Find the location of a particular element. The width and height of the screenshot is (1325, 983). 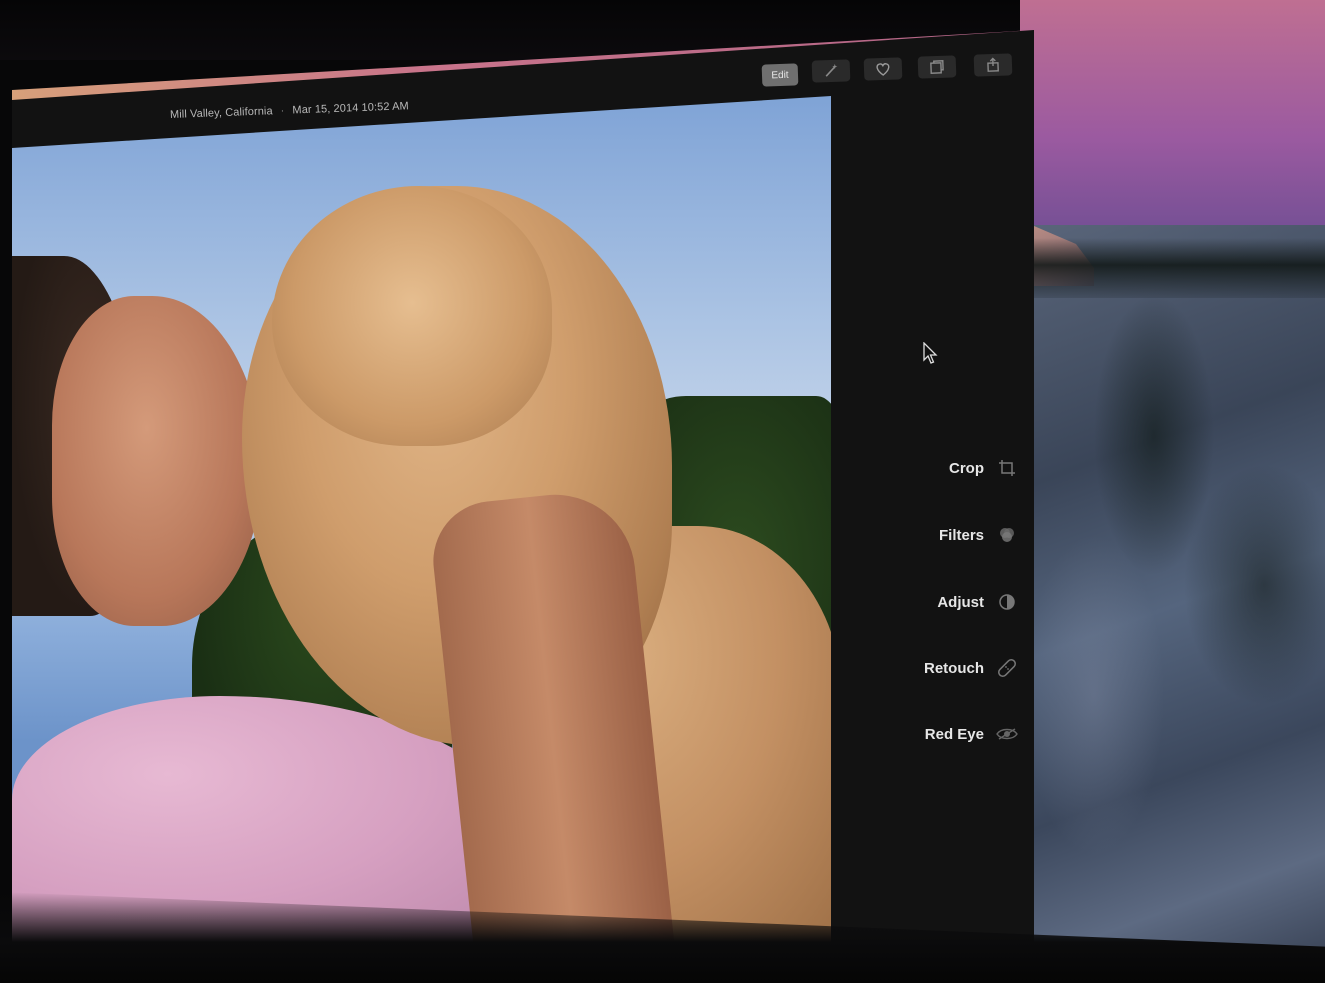

wallpaper-treeline is located at coordinates (1179, 268).